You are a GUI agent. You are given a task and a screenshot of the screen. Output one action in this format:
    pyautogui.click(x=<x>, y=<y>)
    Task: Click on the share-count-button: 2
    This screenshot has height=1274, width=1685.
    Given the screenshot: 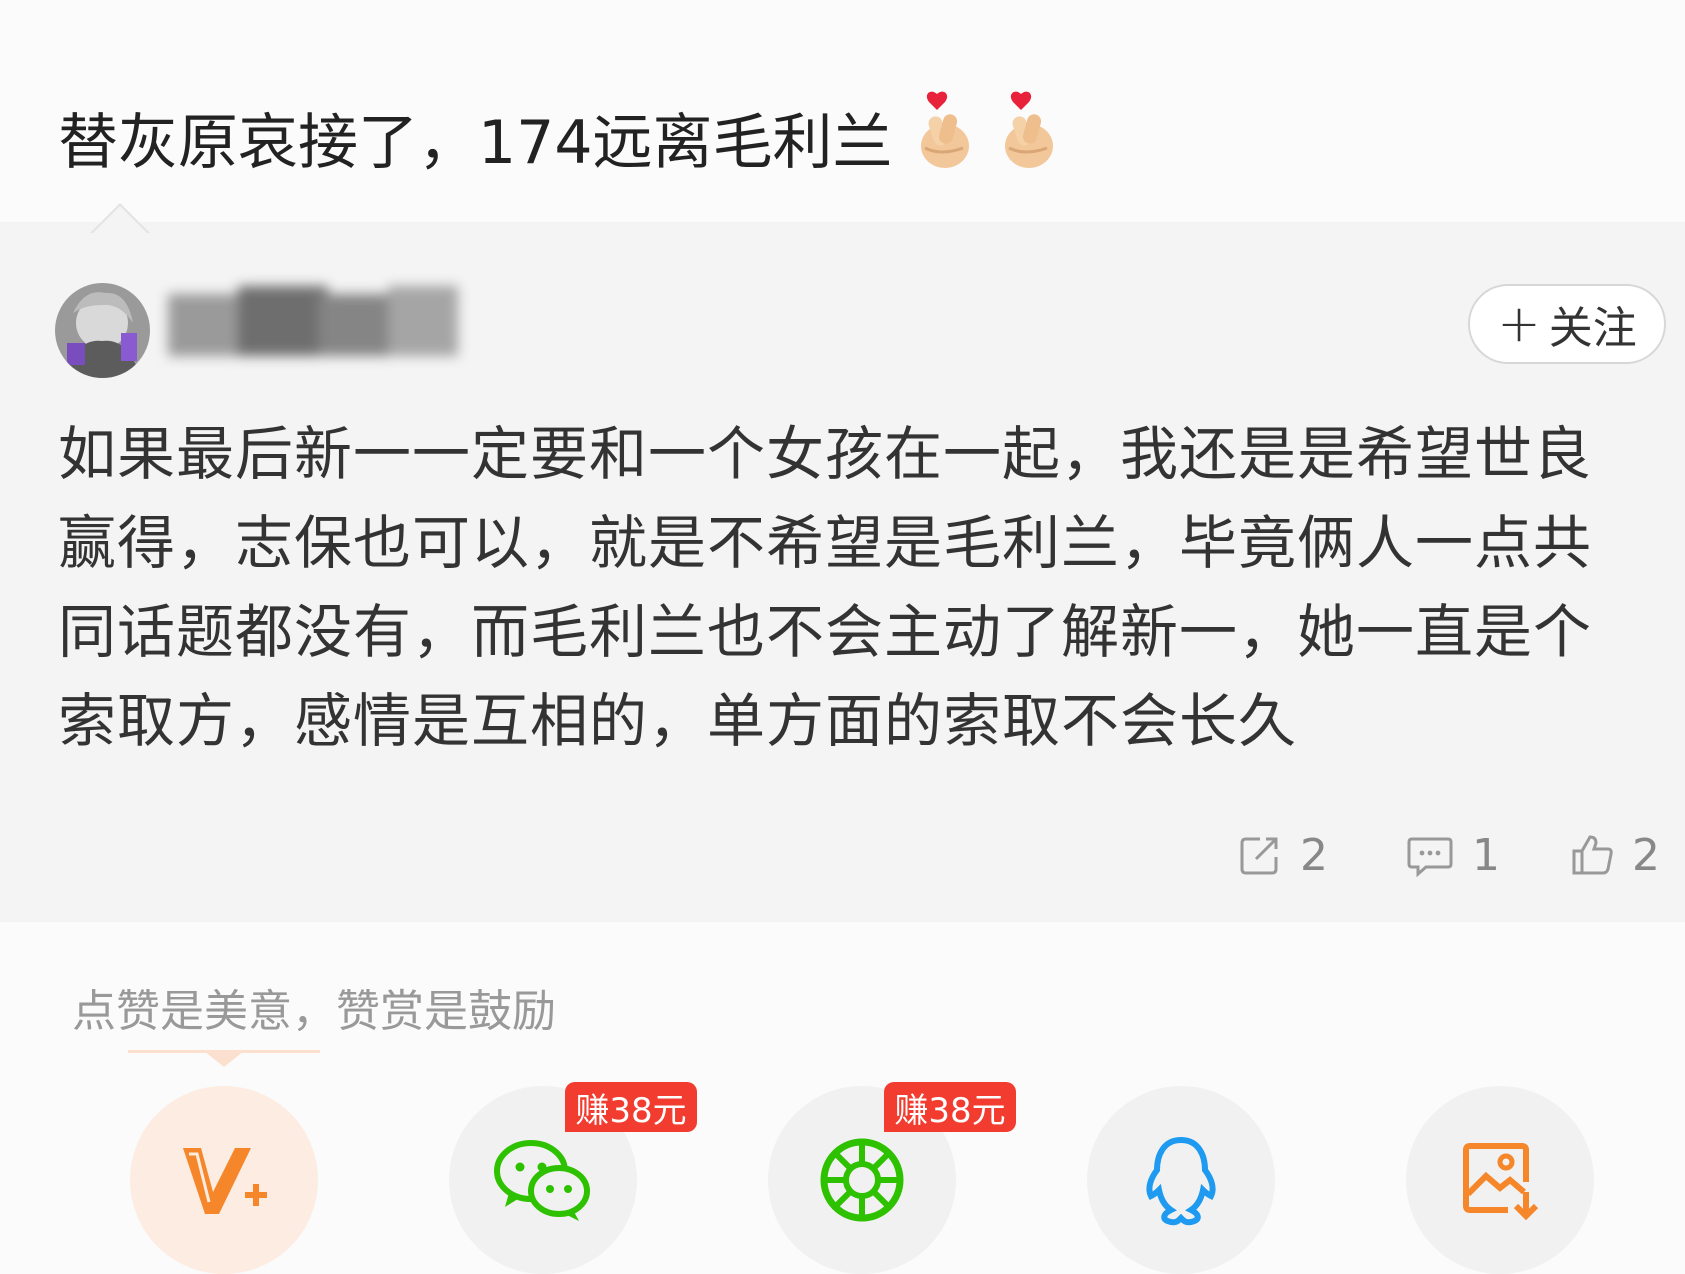 What is the action you would take?
    pyautogui.click(x=1283, y=855)
    